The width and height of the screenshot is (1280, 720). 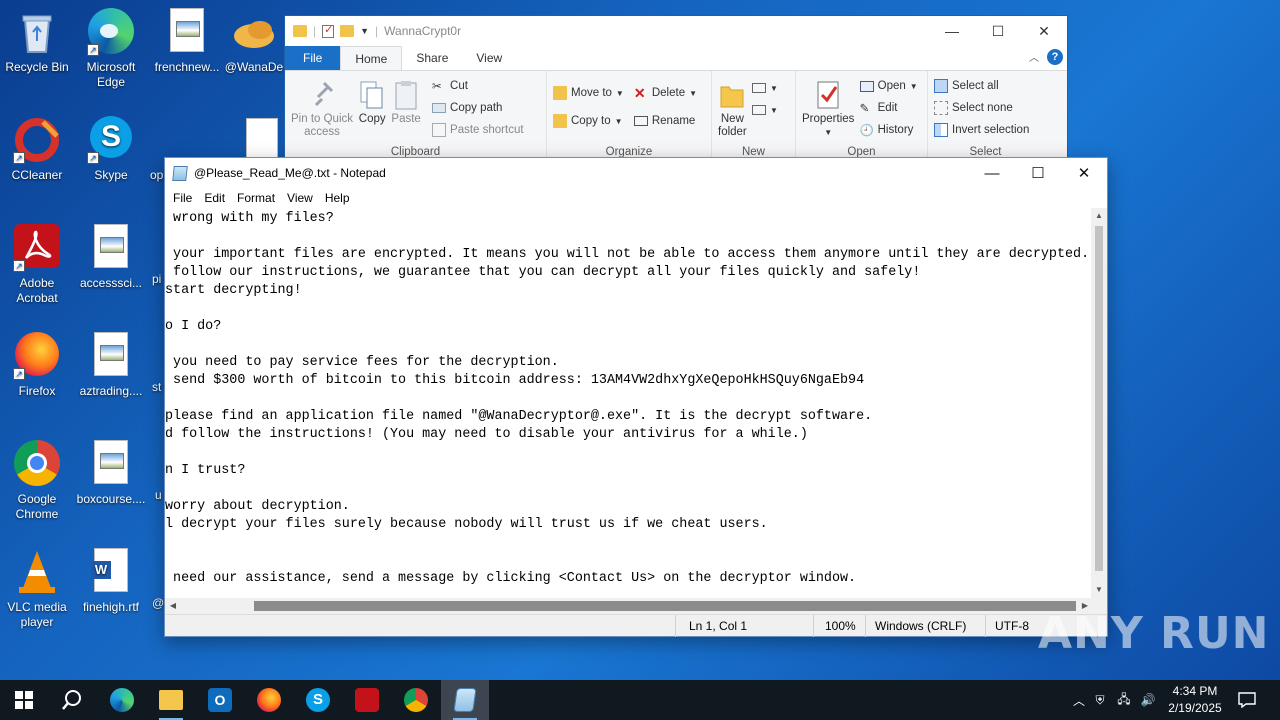 What do you see at coordinates (1099, 590) in the screenshot?
I see `scroll-down-icon: ▼` at bounding box center [1099, 590].